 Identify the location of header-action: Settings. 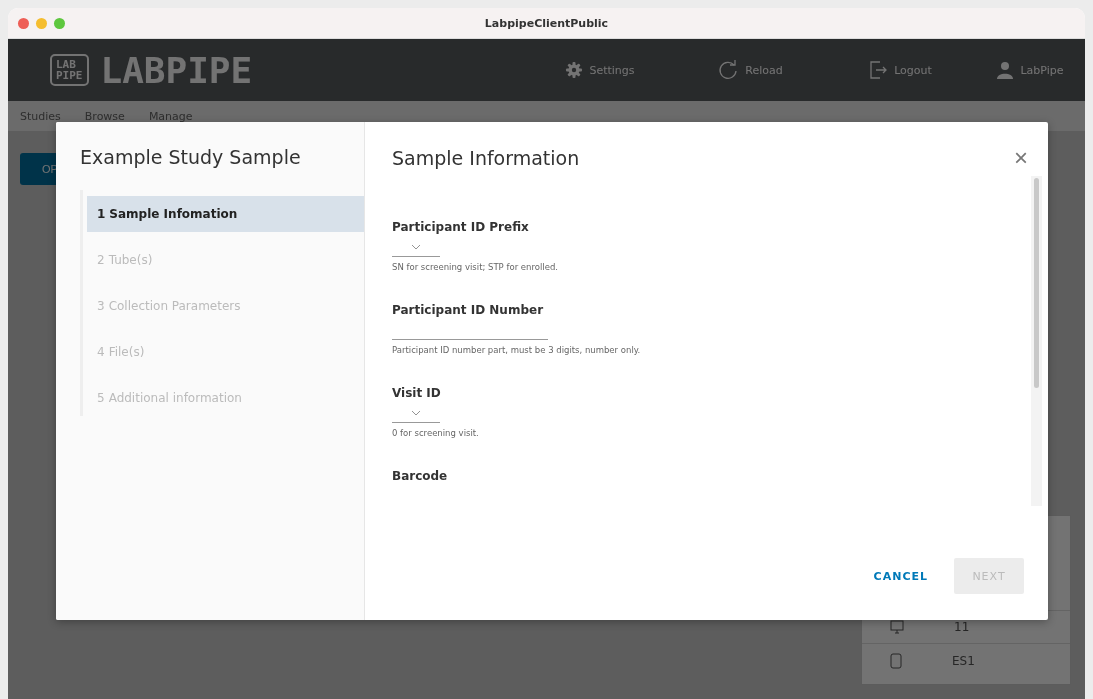
(600, 70).